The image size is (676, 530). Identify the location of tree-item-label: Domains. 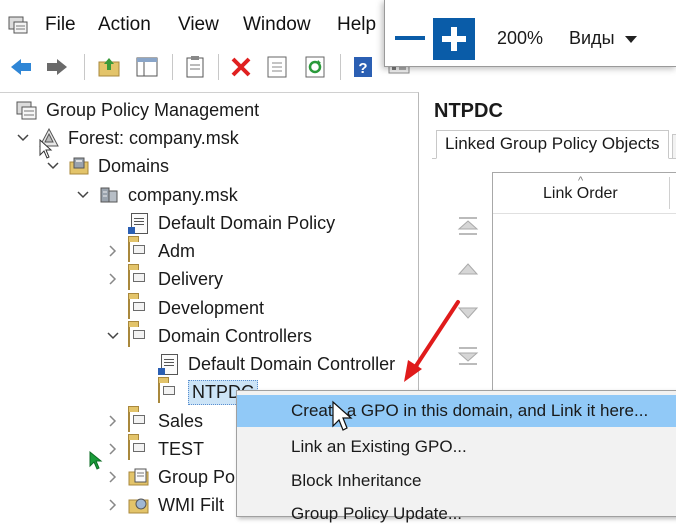
(134, 165).